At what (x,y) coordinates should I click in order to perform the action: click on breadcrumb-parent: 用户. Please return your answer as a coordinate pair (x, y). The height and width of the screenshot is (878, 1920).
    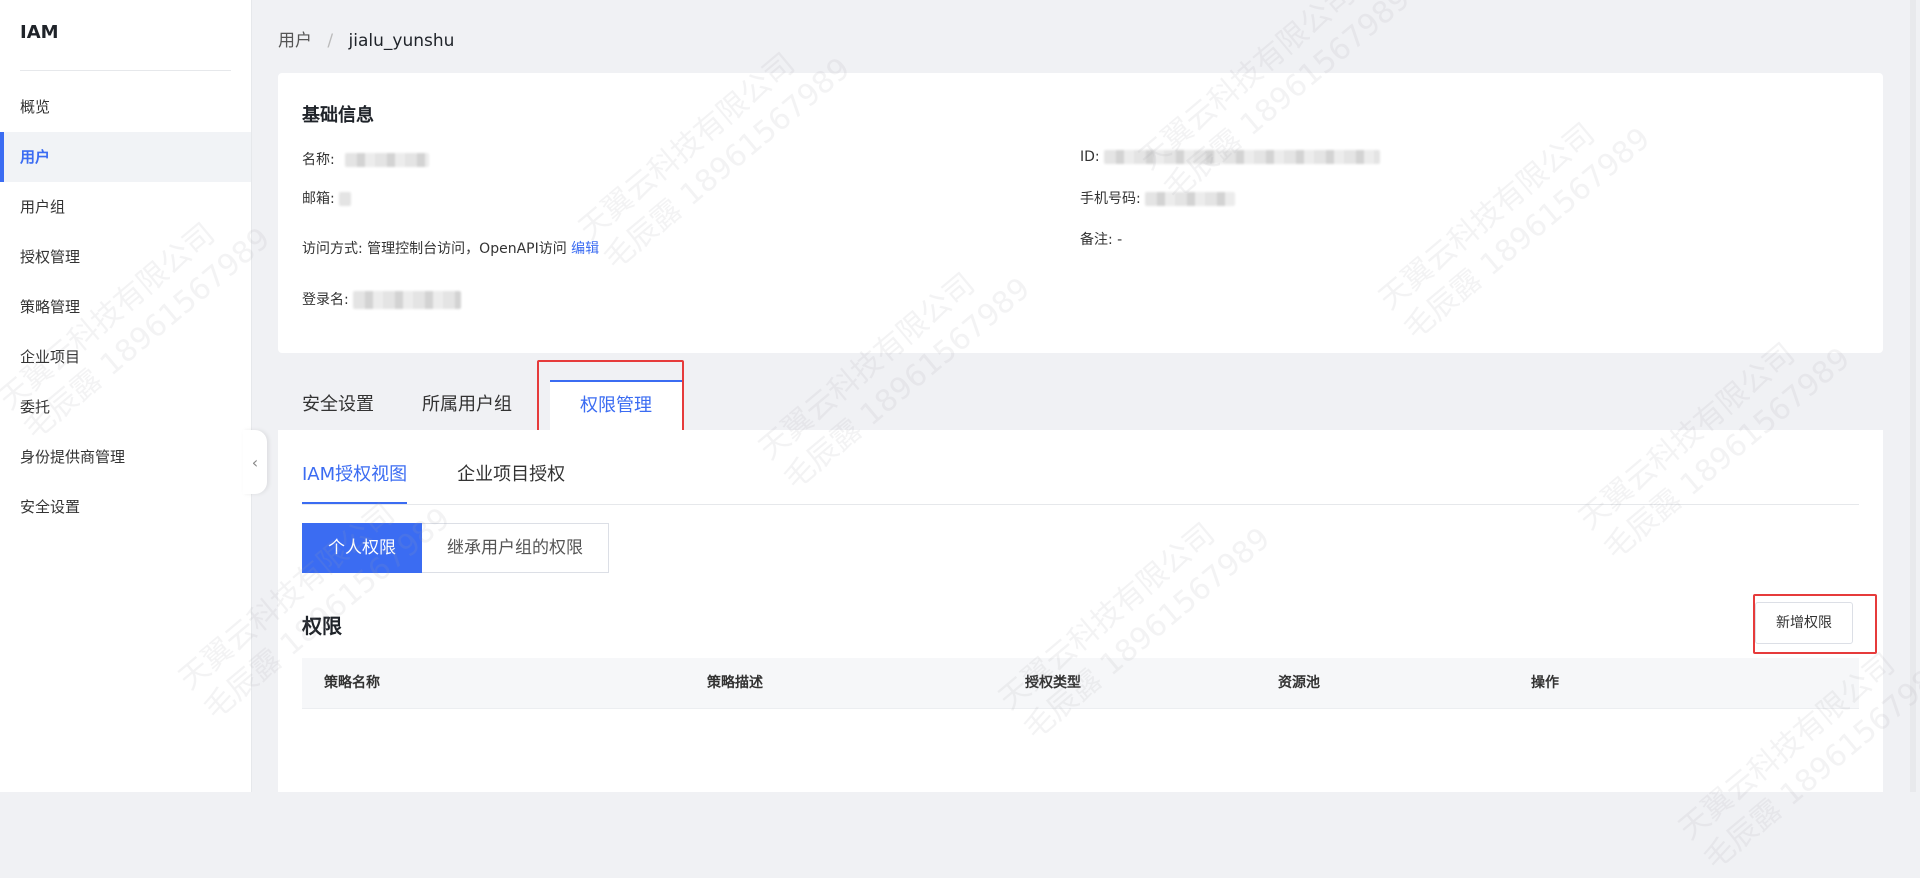
    Looking at the image, I should click on (295, 41).